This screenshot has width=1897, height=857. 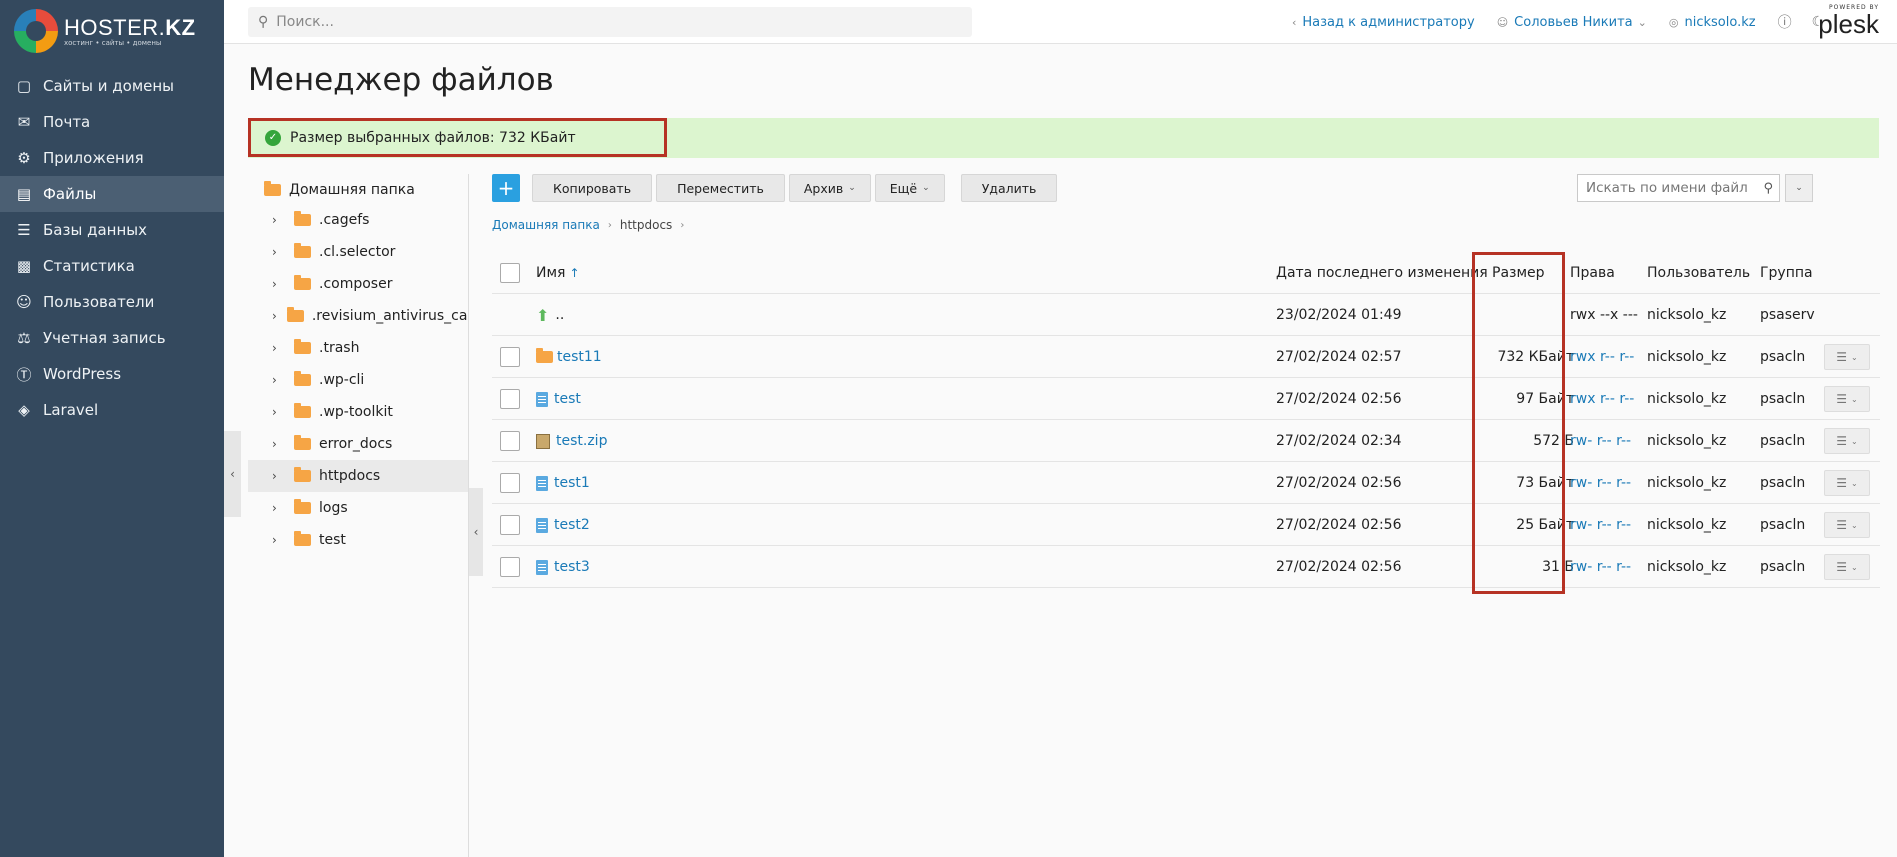 What do you see at coordinates (358, 284) in the screenshot?
I see `tree-item: › .composer` at bounding box center [358, 284].